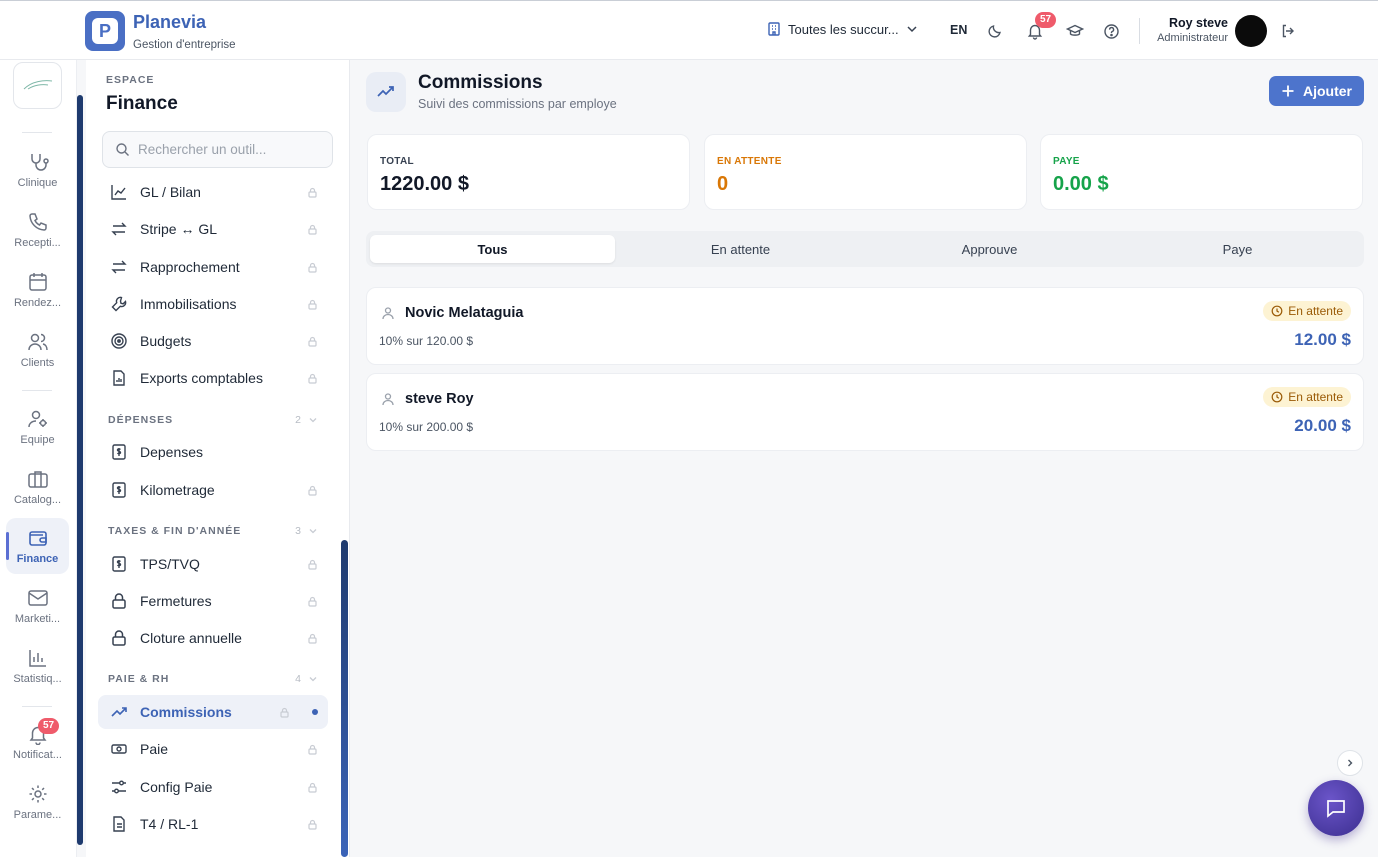  What do you see at coordinates (118, 192) in the screenshot?
I see `line-chart-icon` at bounding box center [118, 192].